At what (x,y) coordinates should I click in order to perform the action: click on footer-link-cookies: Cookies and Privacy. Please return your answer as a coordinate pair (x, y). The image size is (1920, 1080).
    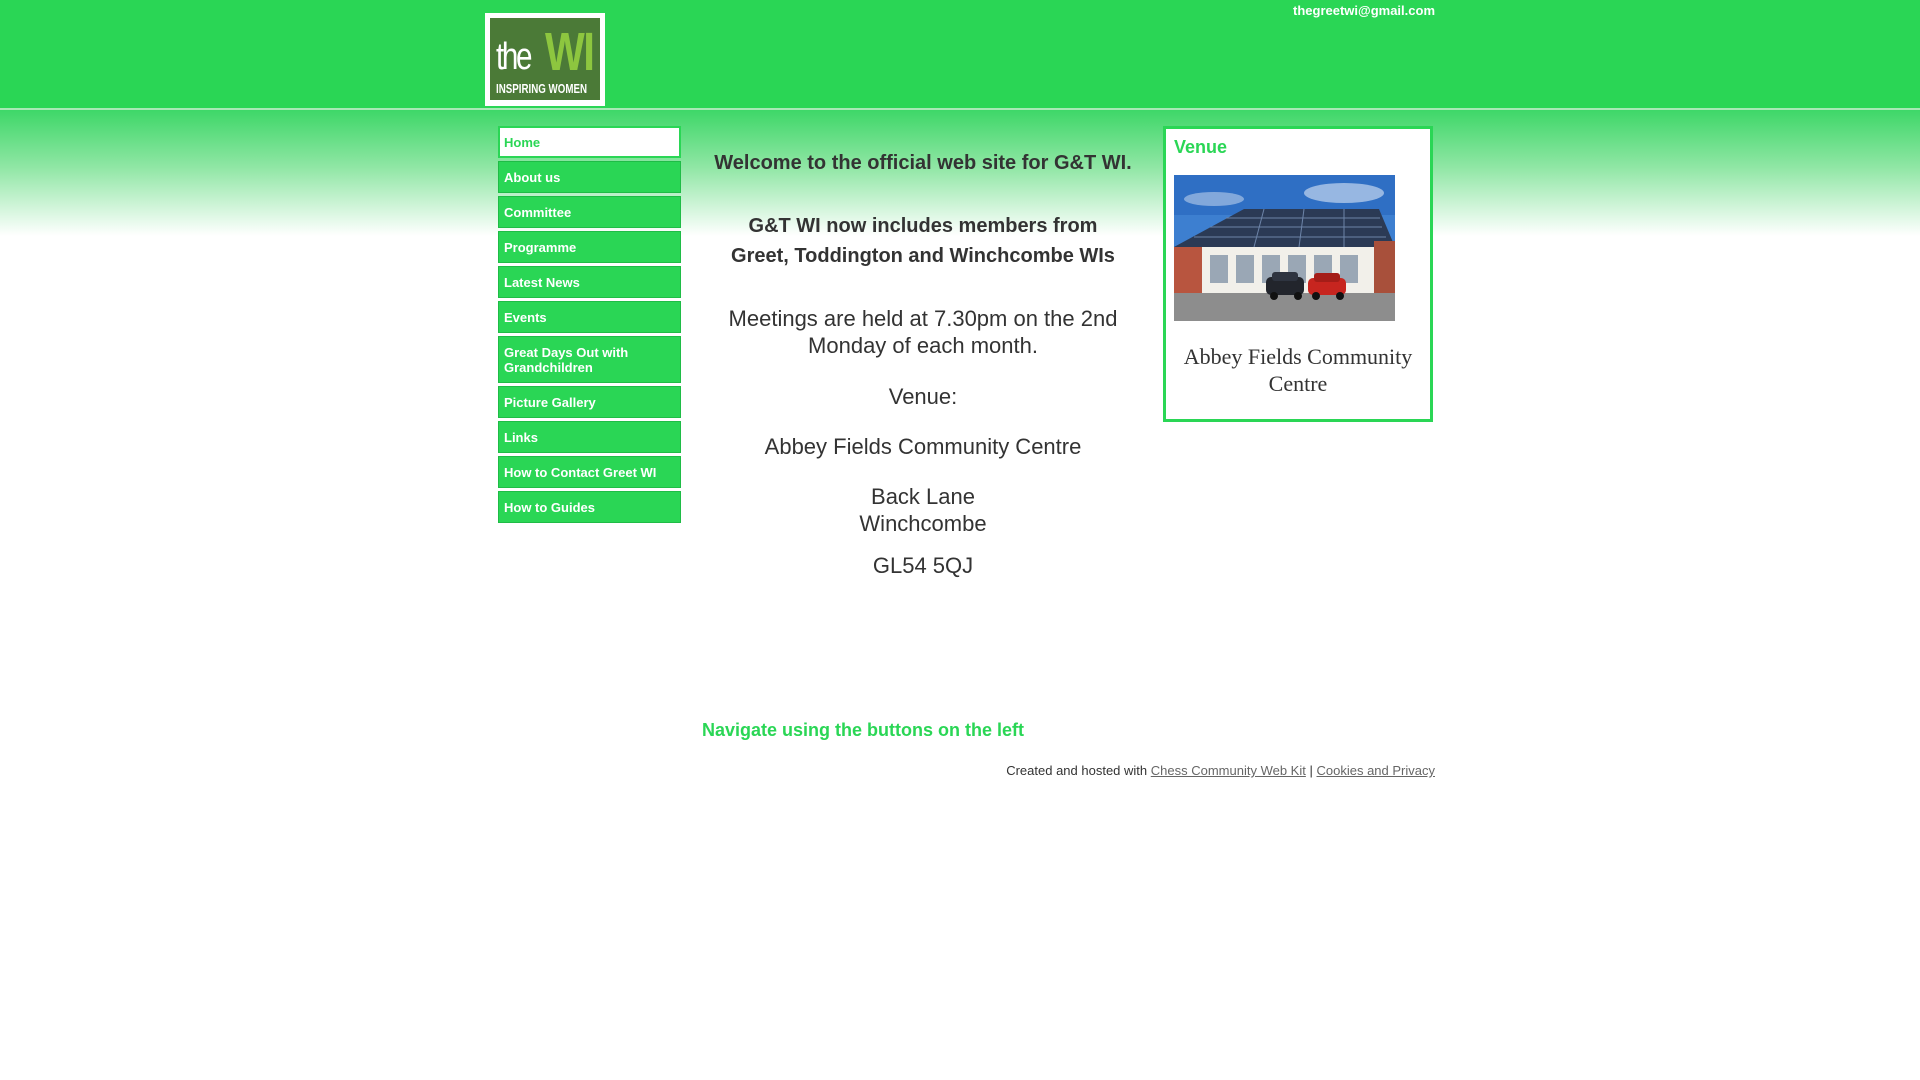
    Looking at the image, I should click on (1376, 770).